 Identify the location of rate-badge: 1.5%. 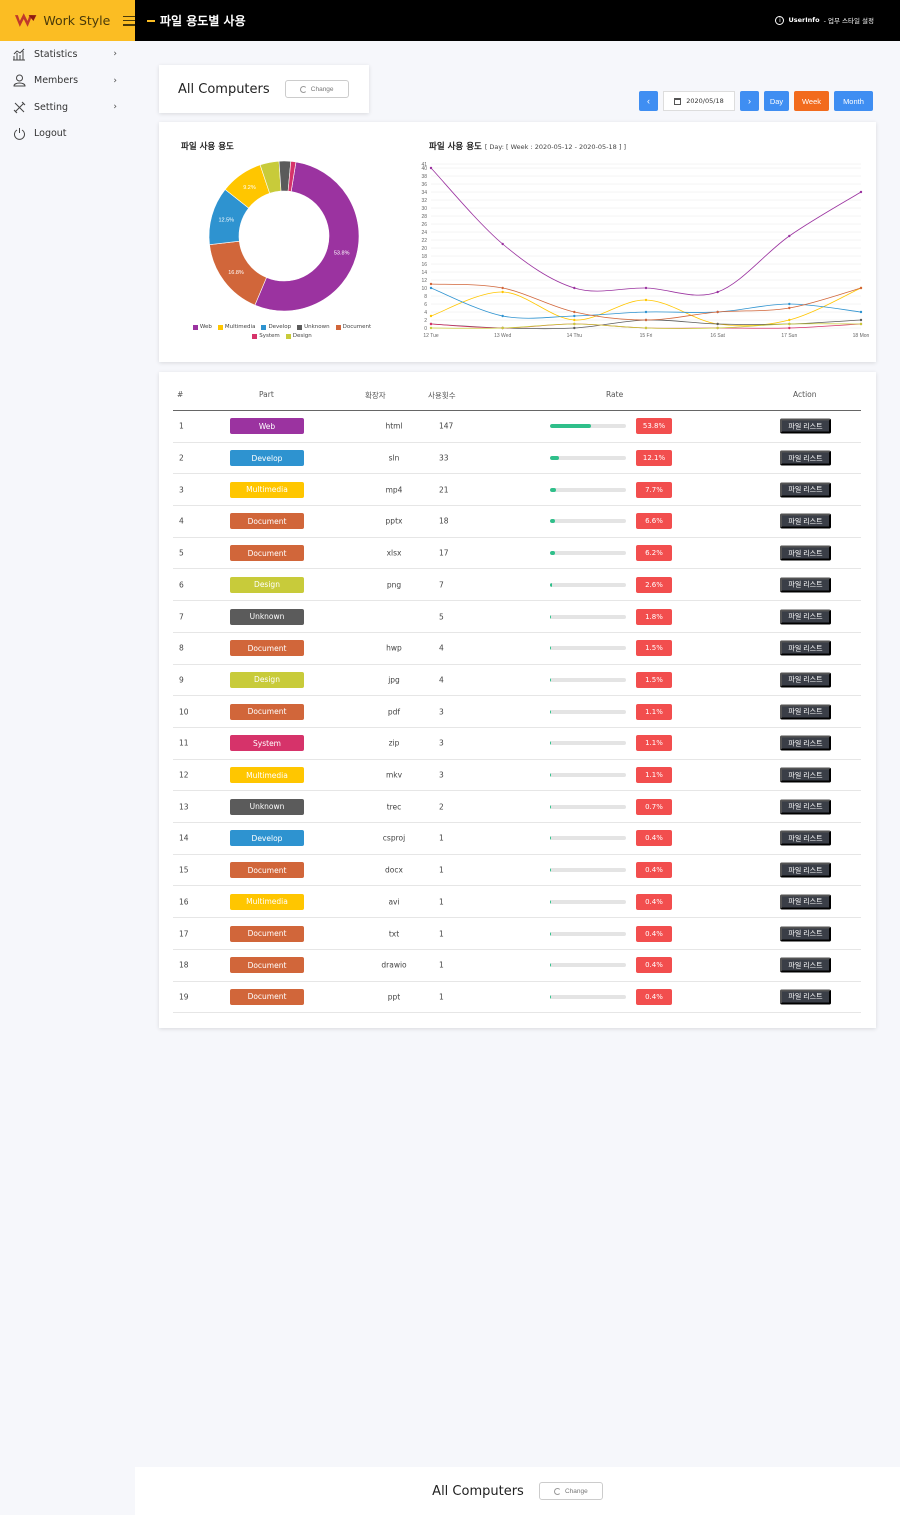
(654, 679).